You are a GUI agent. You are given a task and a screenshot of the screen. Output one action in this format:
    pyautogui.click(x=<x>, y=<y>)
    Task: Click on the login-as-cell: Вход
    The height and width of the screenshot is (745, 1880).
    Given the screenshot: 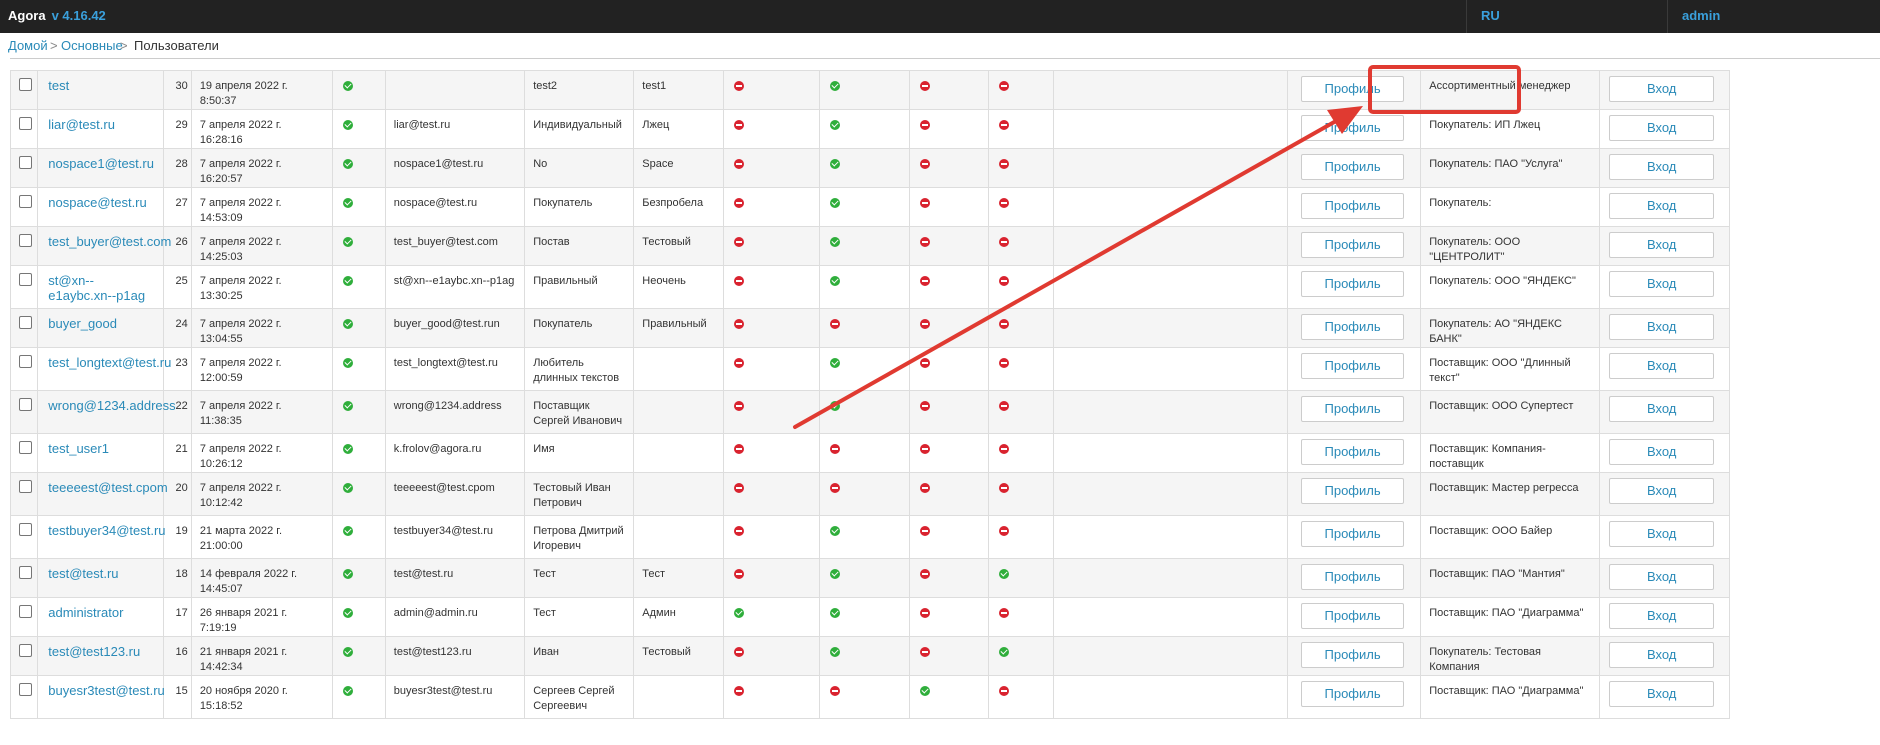 What is the action you would take?
    pyautogui.click(x=1665, y=90)
    